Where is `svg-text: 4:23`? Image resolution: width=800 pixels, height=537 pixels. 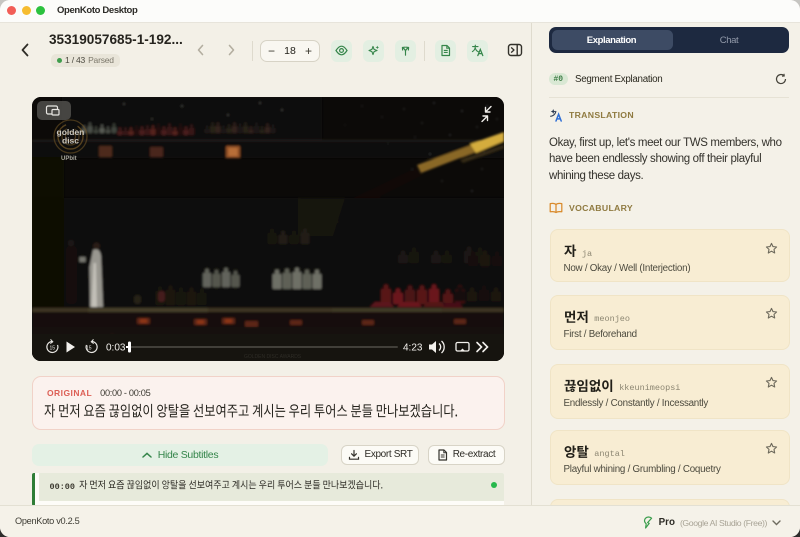
svg-text: 4:23 is located at coordinates (413, 348).